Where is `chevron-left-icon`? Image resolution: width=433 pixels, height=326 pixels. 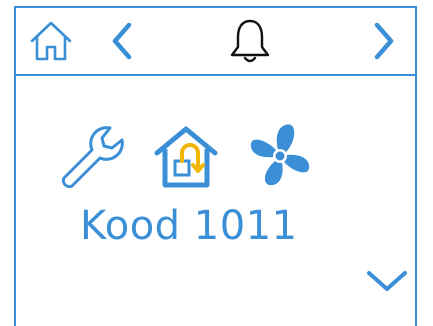
chevron-left-icon is located at coordinates (122, 41).